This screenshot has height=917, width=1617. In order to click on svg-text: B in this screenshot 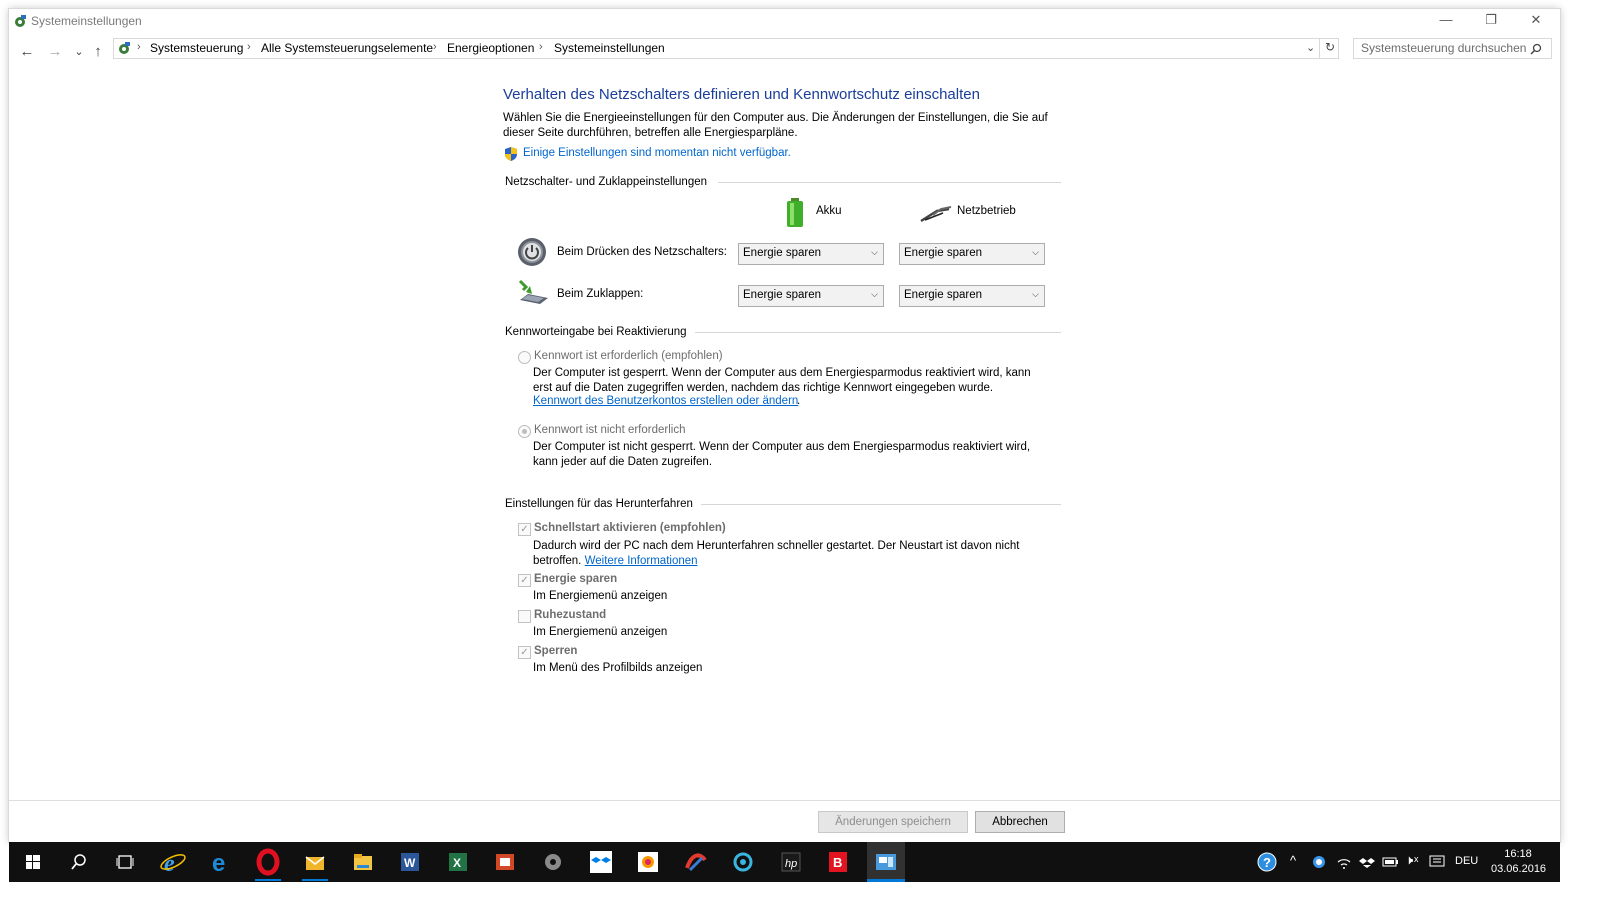, I will do `click(837, 862)`.